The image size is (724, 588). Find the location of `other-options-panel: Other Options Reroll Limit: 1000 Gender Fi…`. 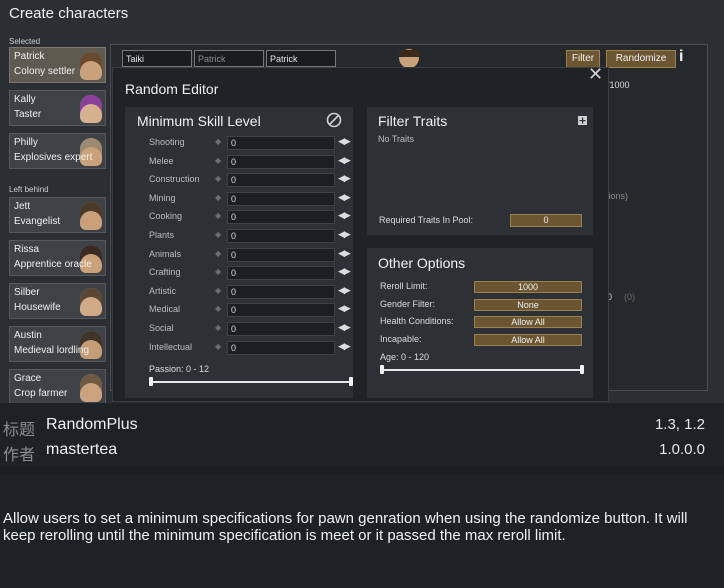

other-options-panel: Other Options Reroll Limit: 1000 Gender Fi… is located at coordinates (480, 323).